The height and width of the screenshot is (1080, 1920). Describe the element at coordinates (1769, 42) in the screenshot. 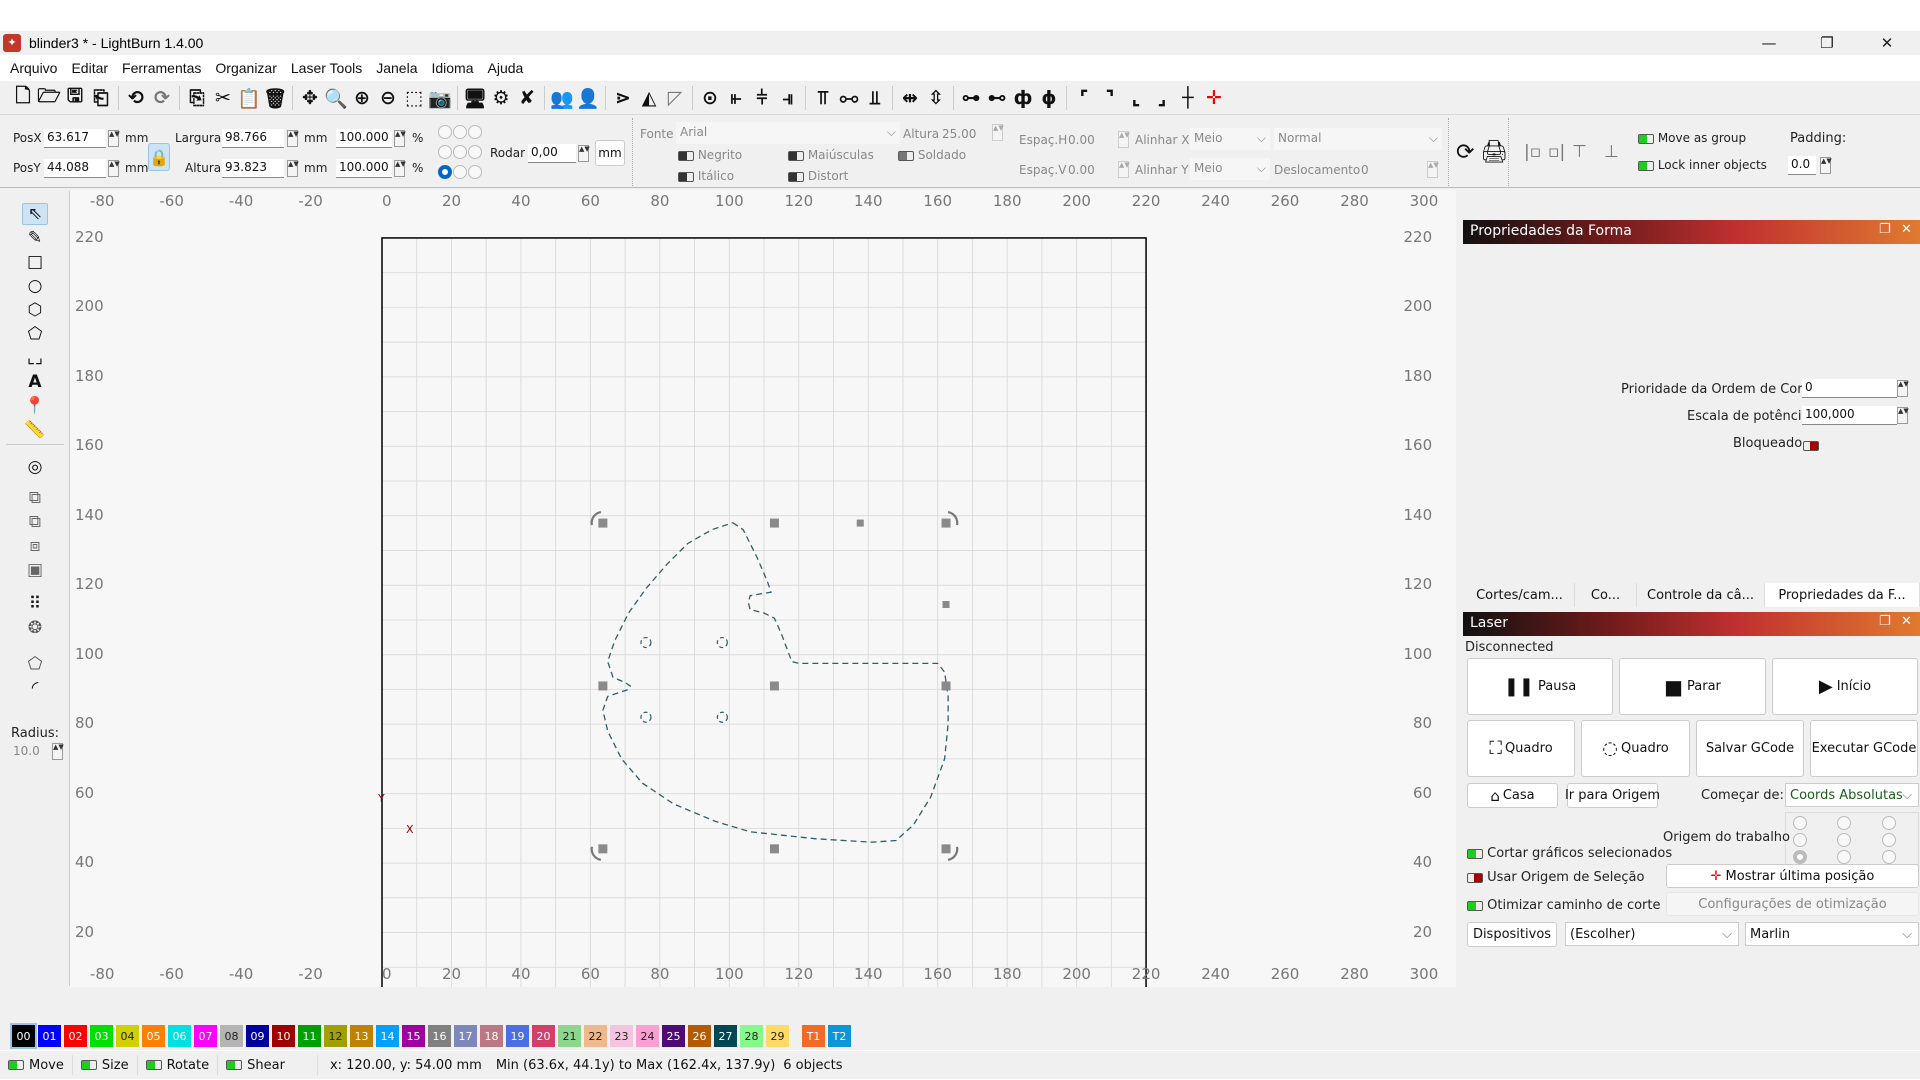

I see `minimize-button: —` at that location.